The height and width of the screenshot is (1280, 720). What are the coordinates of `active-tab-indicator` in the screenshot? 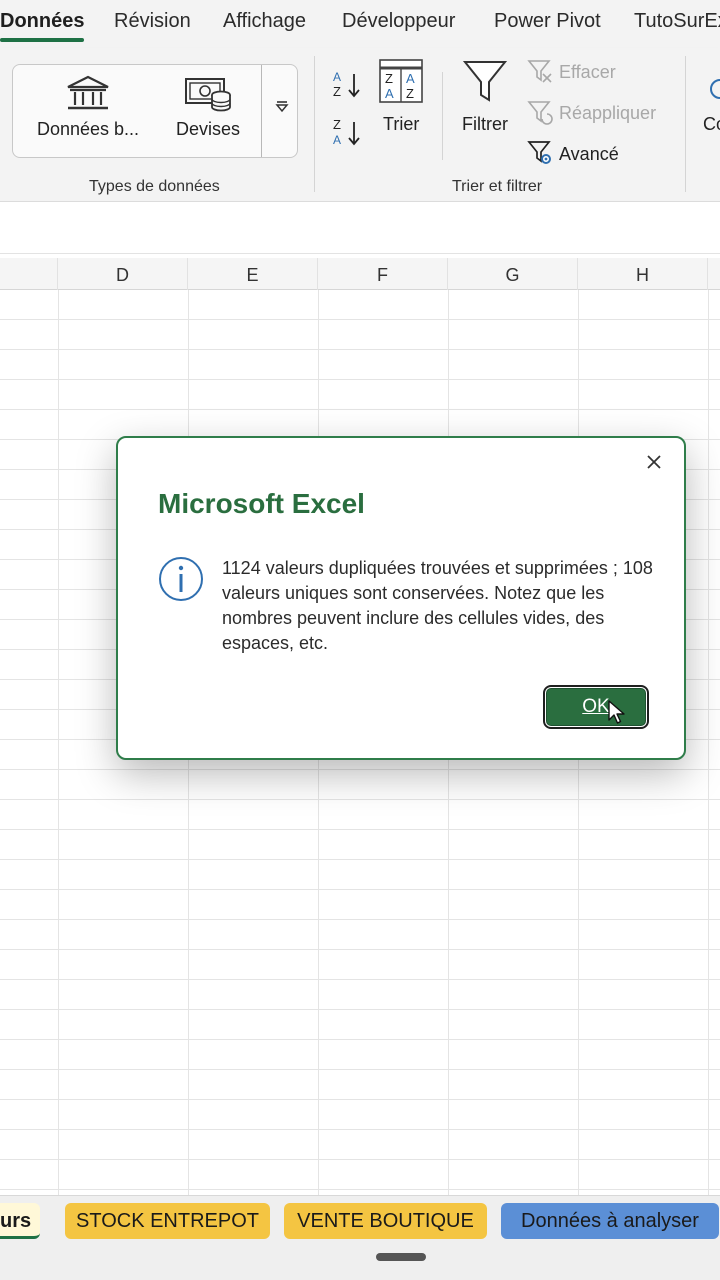 It's located at (42, 40).